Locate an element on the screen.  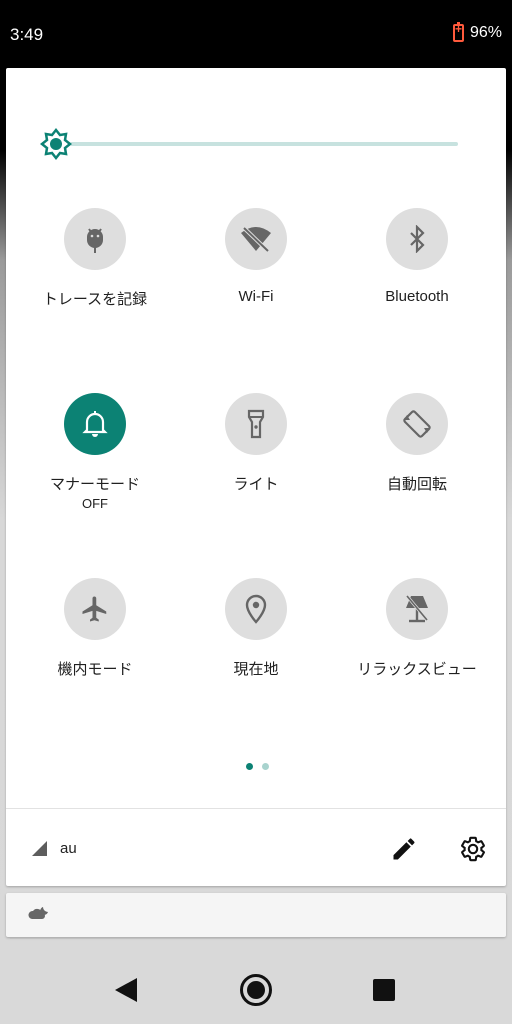
brightness-icon is located at coordinates (56, 144).